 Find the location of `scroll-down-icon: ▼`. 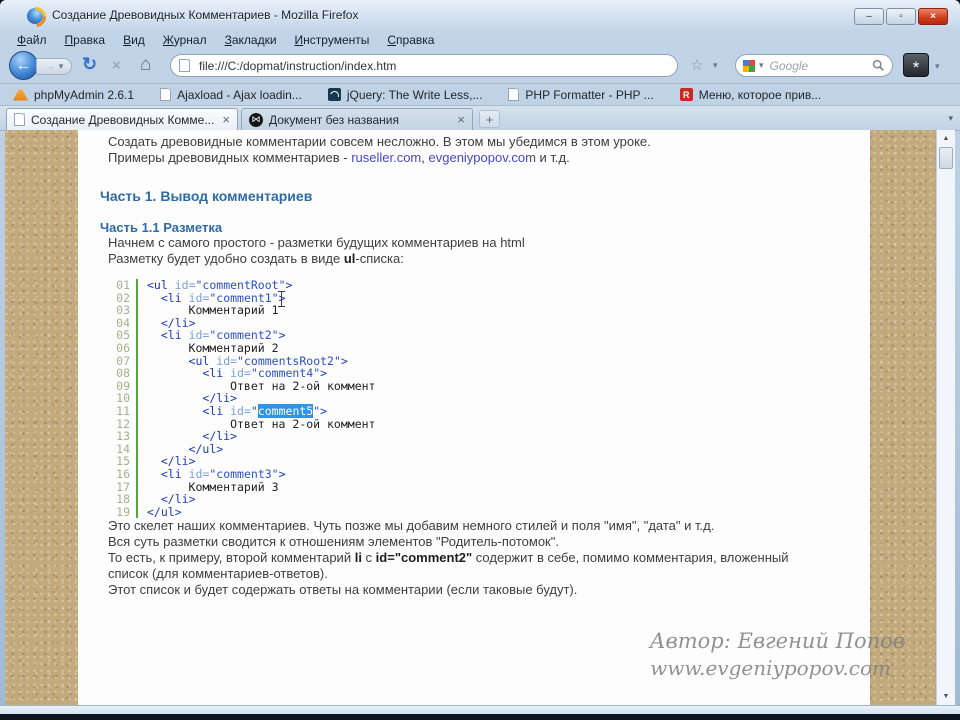

scroll-down-icon: ▼ is located at coordinates (946, 696).